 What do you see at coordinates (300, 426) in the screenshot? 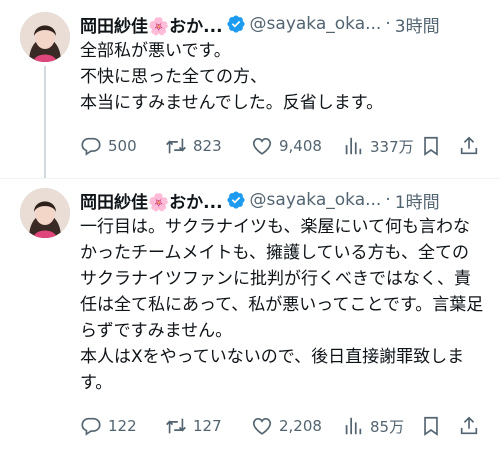
I see `like-count: 2,208` at bounding box center [300, 426].